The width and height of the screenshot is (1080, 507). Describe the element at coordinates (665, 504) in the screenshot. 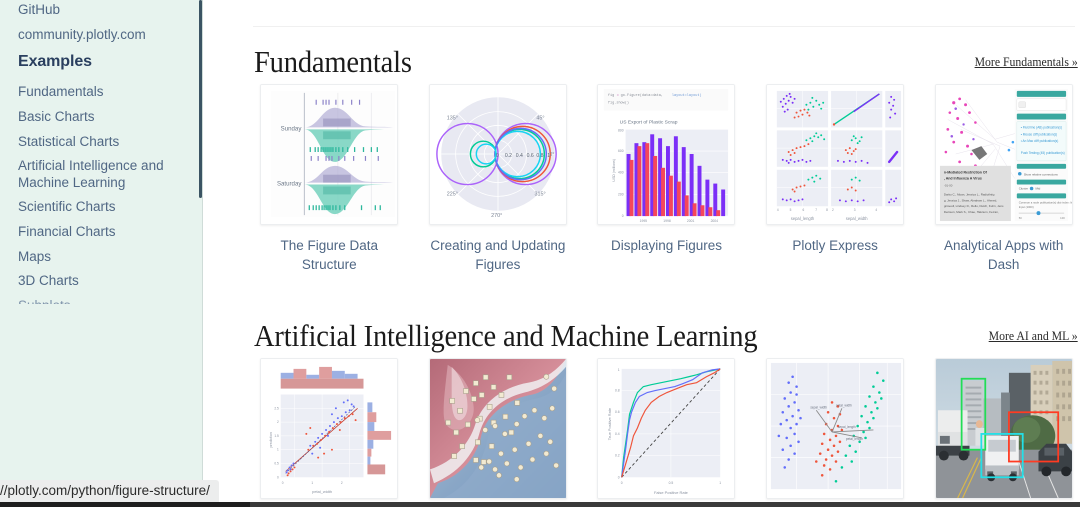

I see `window-bottom-edge-light` at that location.